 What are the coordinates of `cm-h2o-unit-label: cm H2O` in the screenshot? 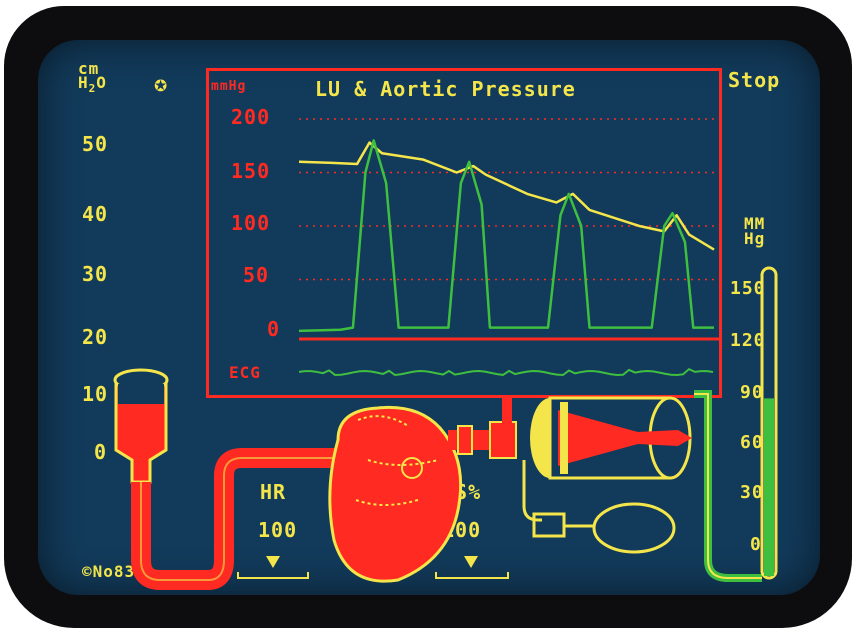 It's located at (92, 78).